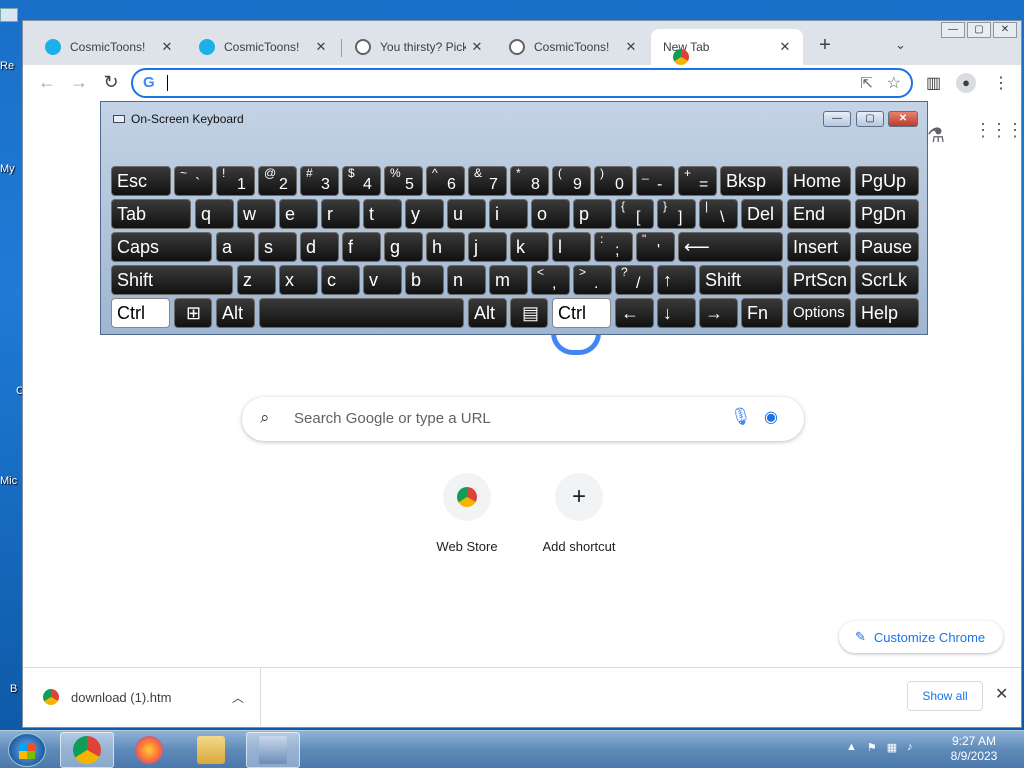 The width and height of the screenshot is (1024, 768). Describe the element at coordinates (592, 214) in the screenshot. I see `key-letter: p` at that location.